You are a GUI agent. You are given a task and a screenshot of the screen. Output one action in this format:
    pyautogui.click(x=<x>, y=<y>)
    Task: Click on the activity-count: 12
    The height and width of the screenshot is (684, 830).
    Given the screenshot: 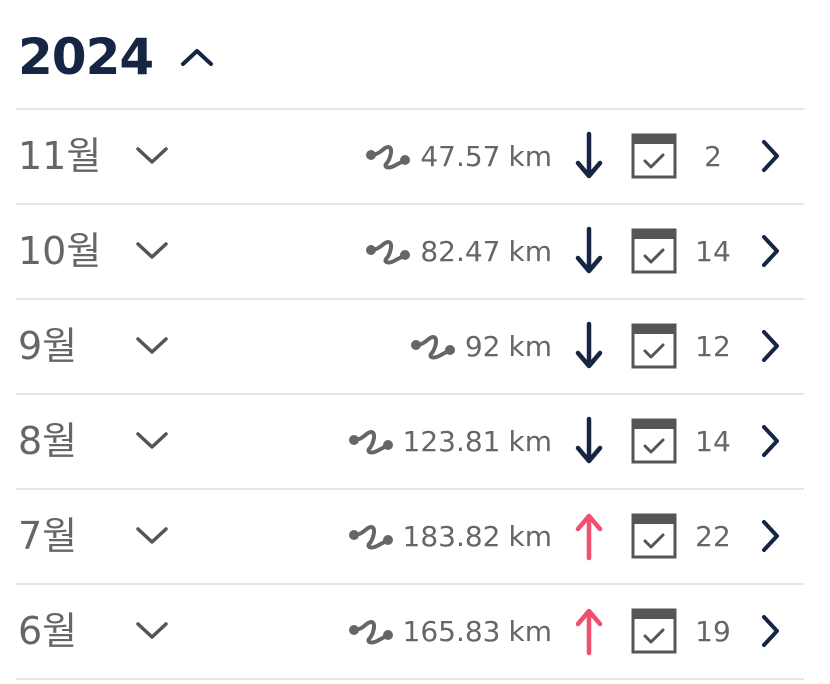 What is the action you would take?
    pyautogui.click(x=713, y=346)
    